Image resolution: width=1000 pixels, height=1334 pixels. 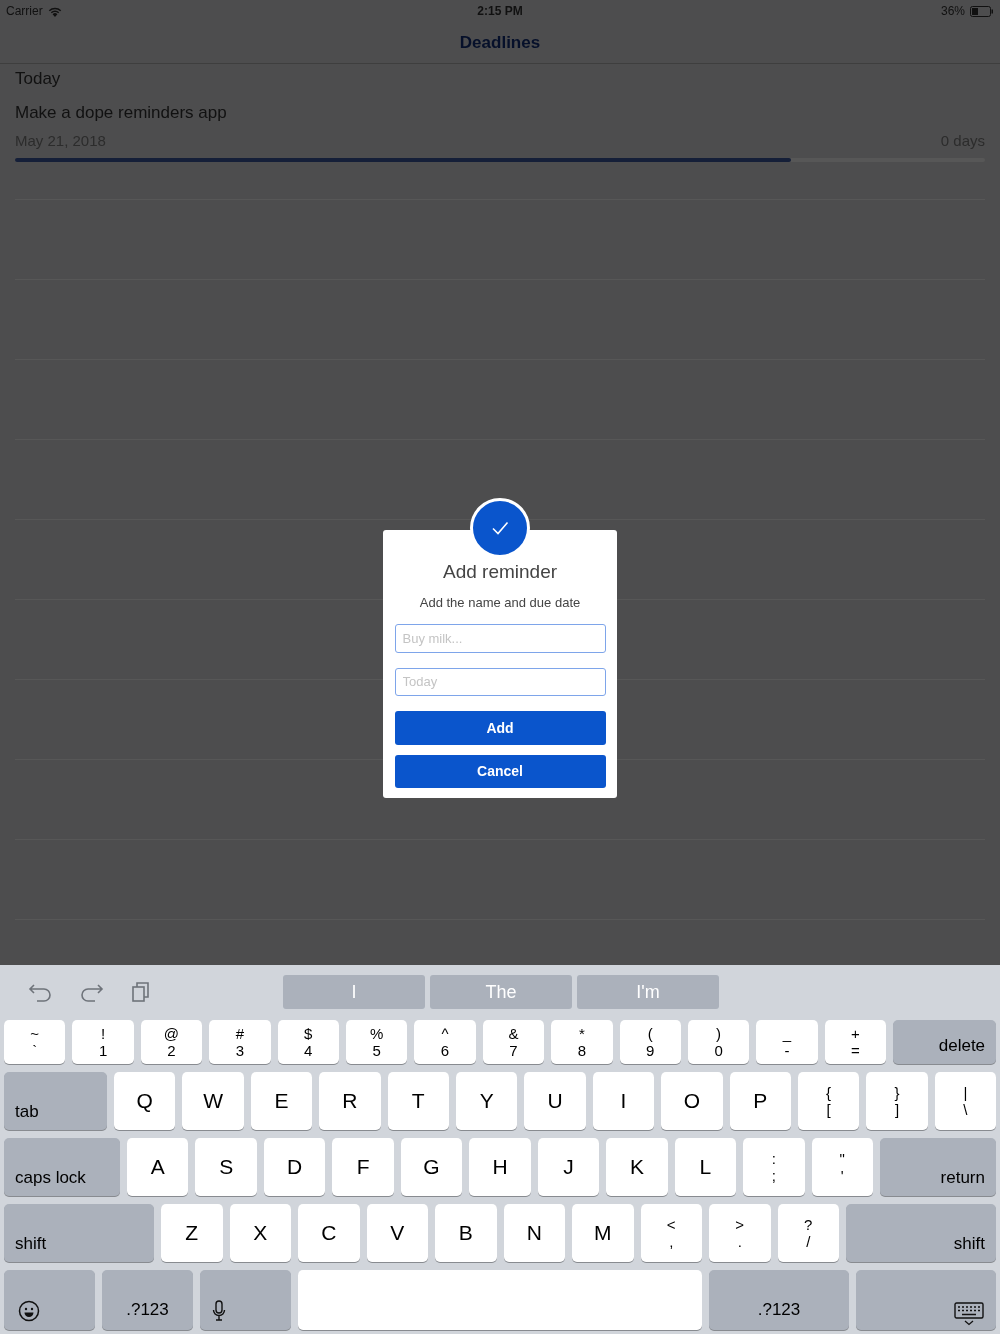 What do you see at coordinates (329, 1233) in the screenshot?
I see `key: C` at bounding box center [329, 1233].